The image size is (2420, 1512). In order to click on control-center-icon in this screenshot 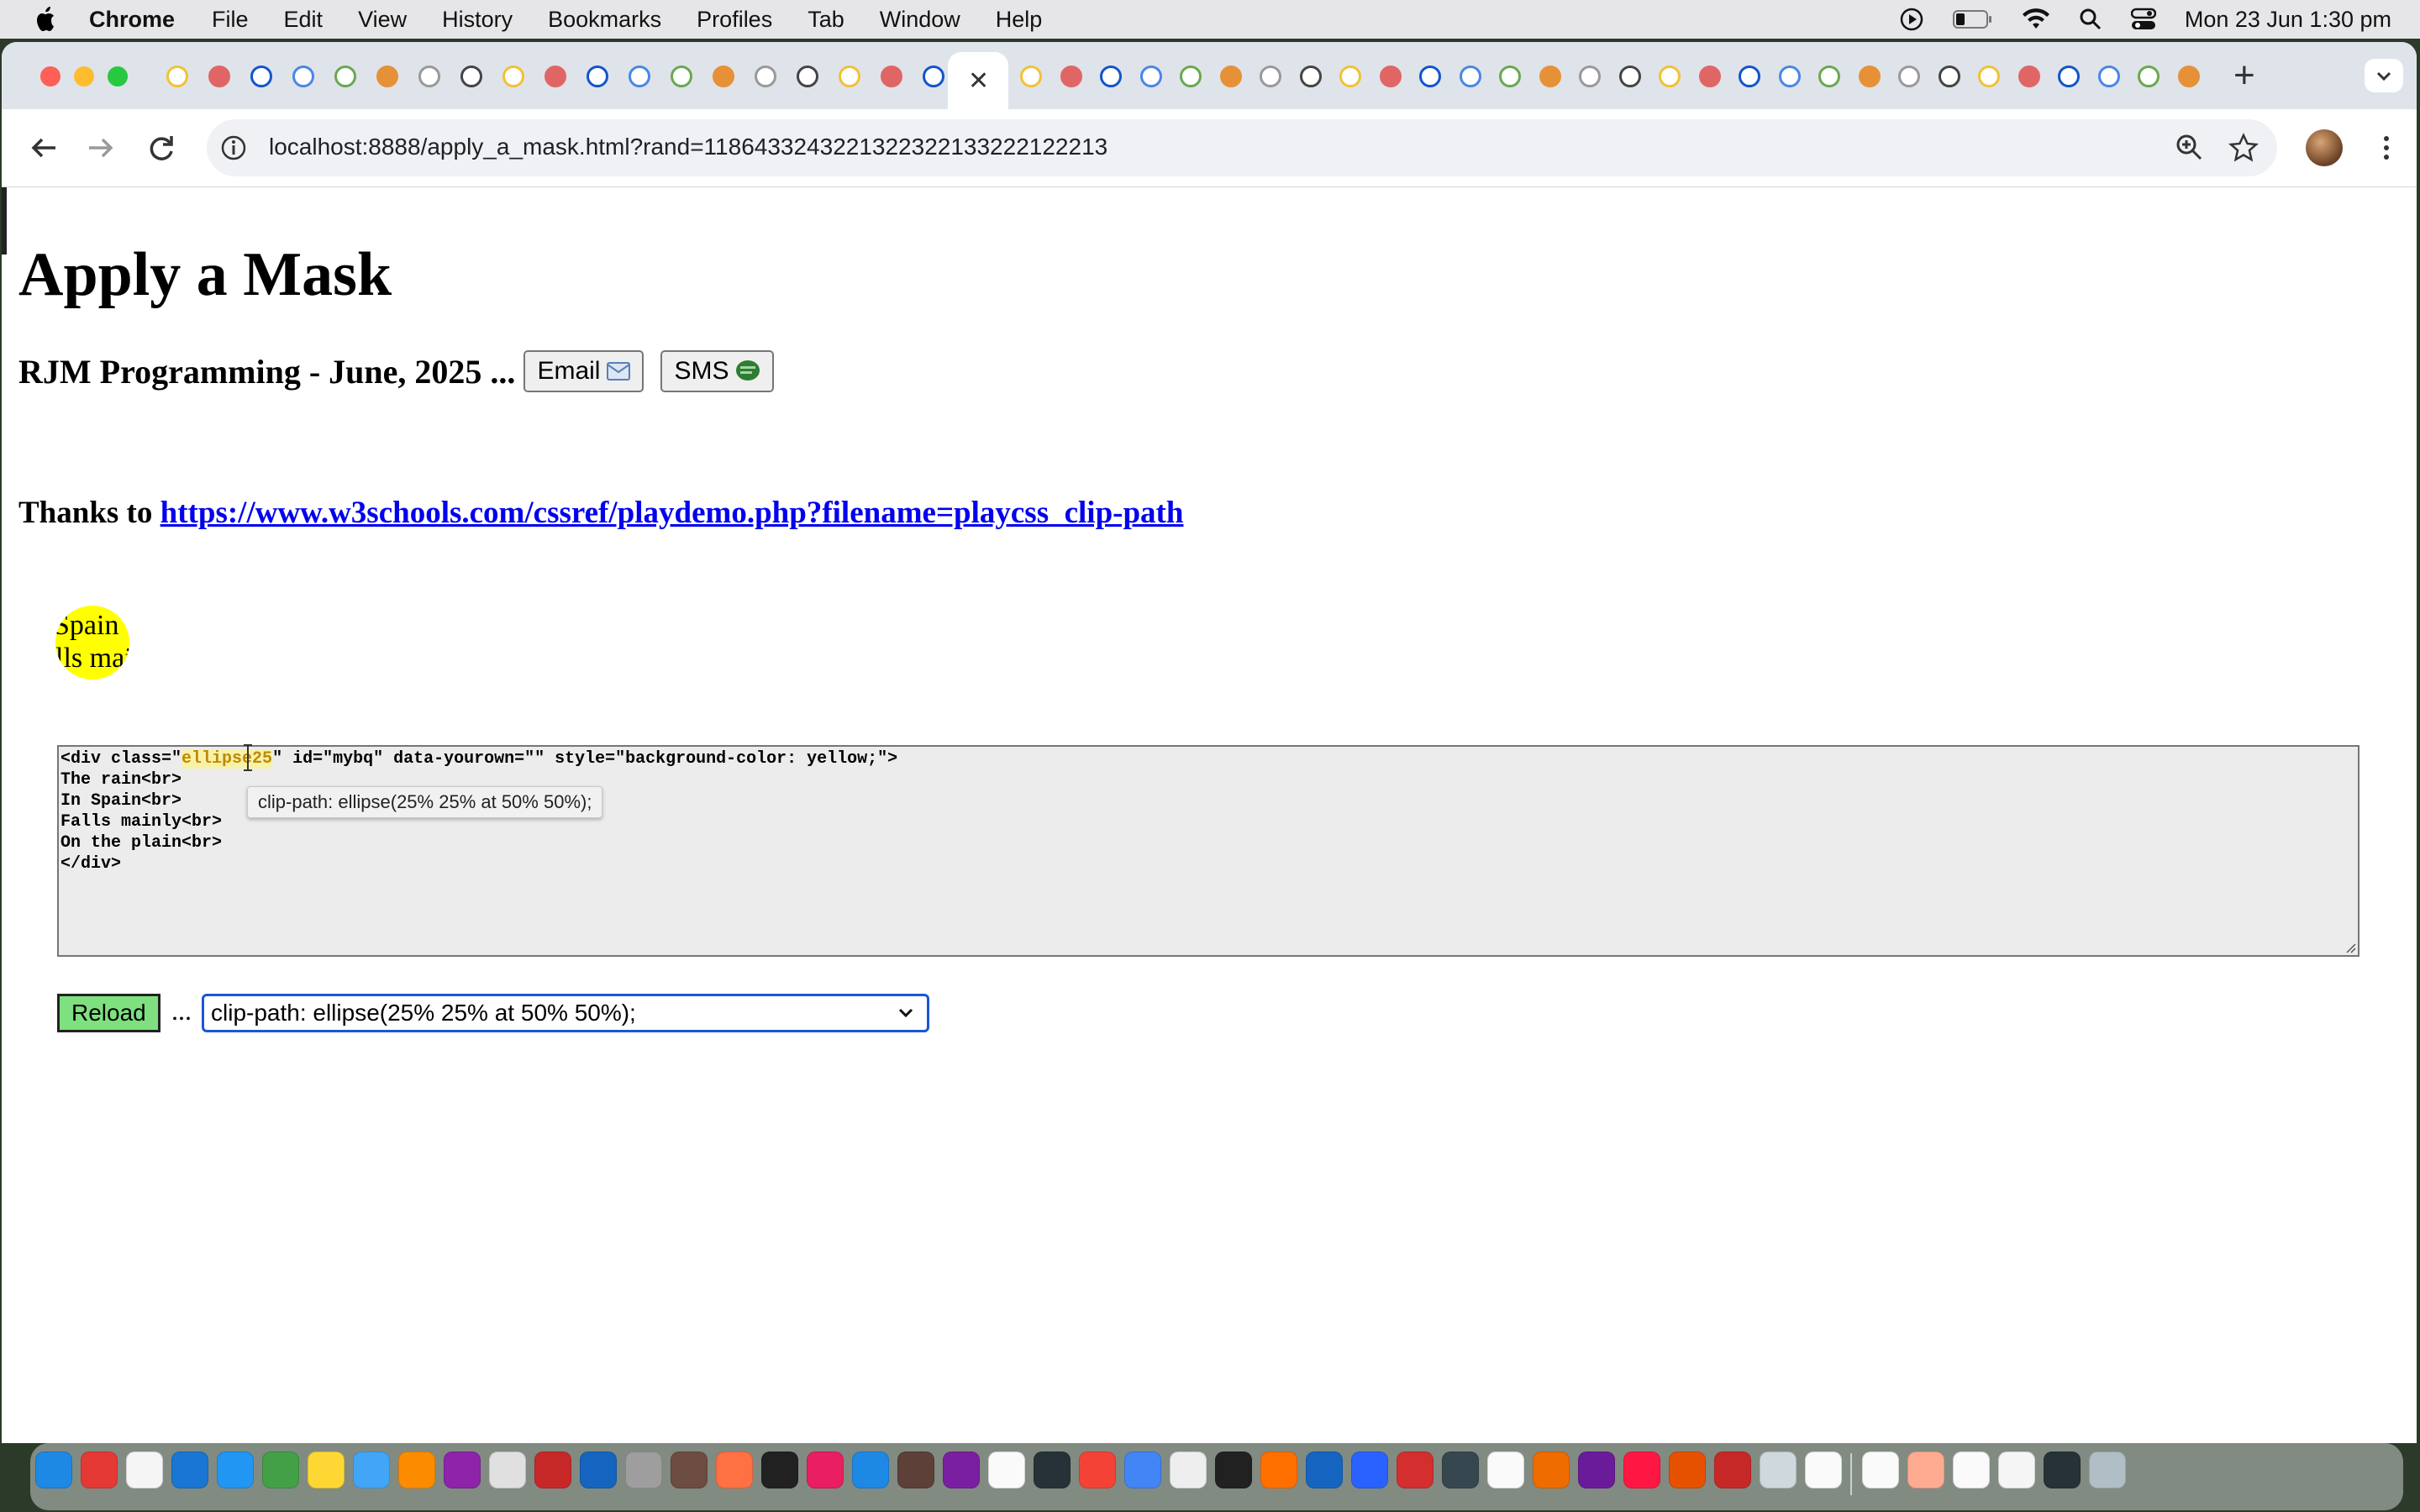, I will do `click(2143, 19)`.